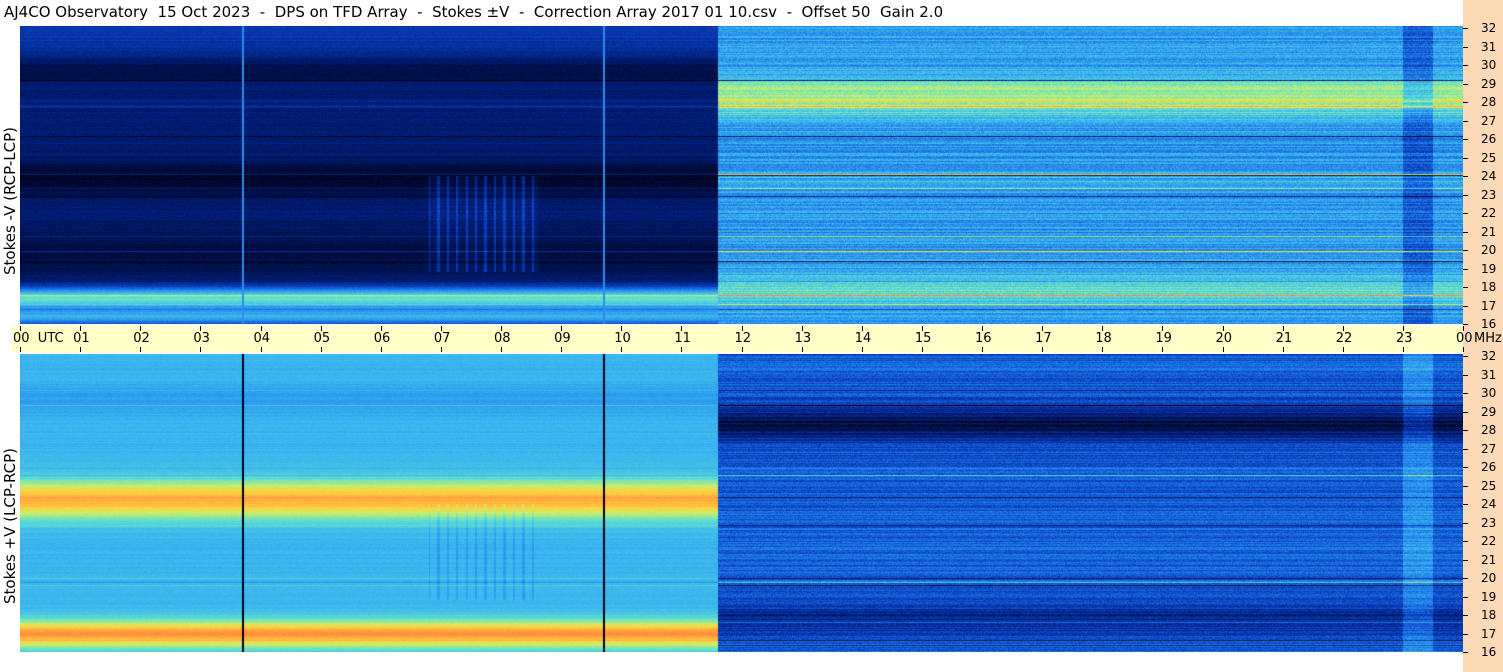 This screenshot has height=672, width=1503. I want to click on utc-tick-label: 01, so click(81, 338).